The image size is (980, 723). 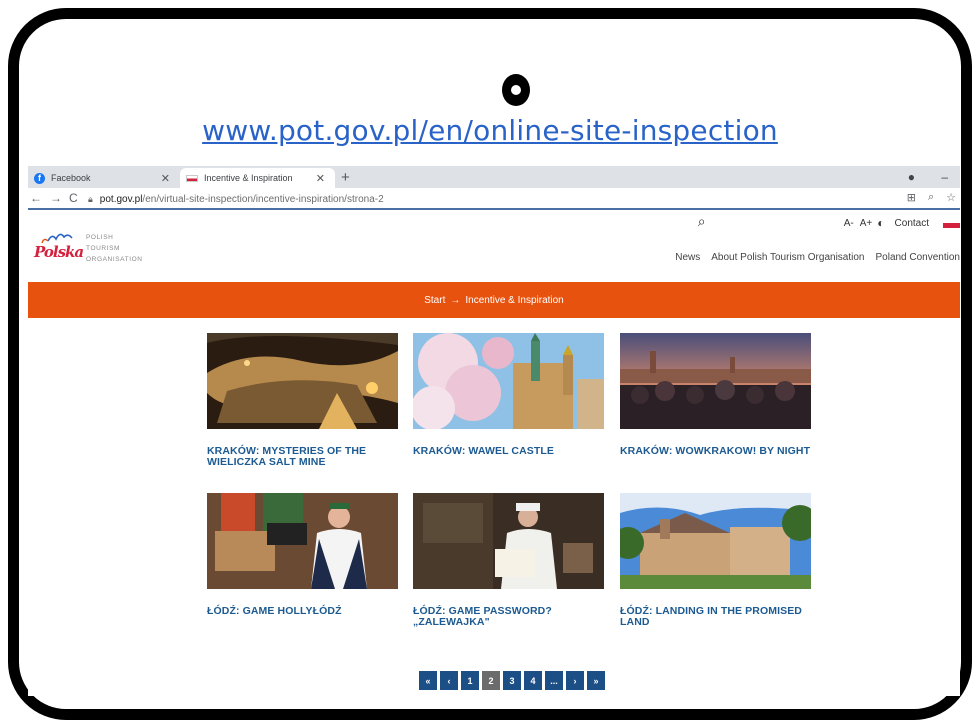 I want to click on last-page-button: », so click(x=596, y=680).